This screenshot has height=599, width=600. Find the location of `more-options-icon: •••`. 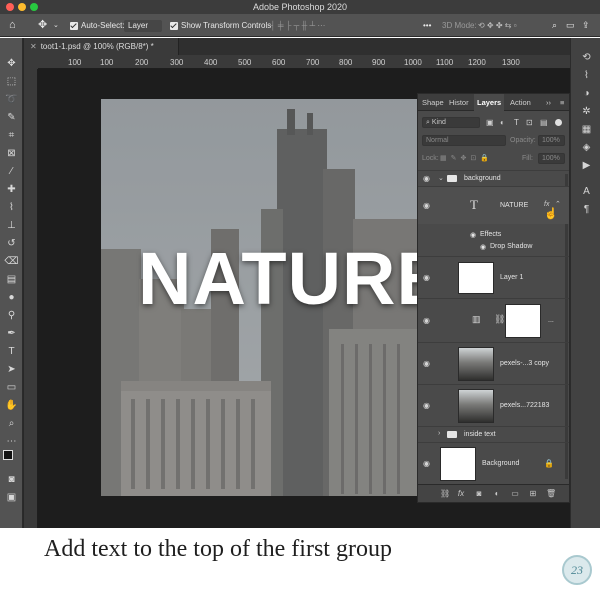

more-options-icon: ••• is located at coordinates (427, 25).